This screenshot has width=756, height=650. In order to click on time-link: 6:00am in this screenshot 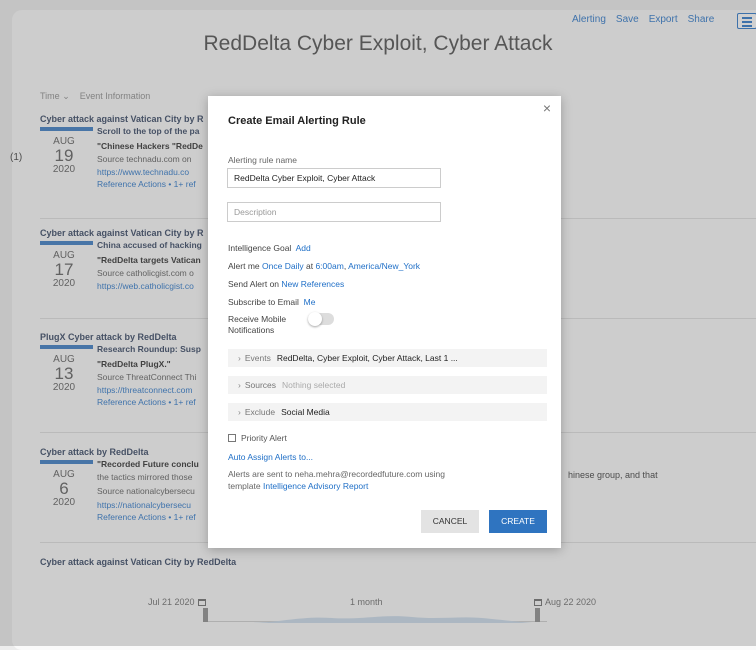, I will do `click(329, 266)`.